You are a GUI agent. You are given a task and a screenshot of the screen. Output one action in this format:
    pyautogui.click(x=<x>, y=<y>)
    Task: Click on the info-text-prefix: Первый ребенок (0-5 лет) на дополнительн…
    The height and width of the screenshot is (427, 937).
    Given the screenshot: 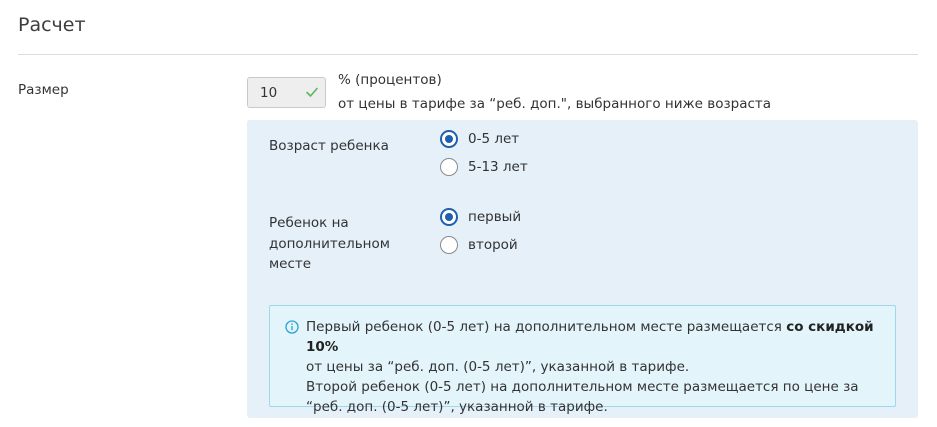 What is the action you would take?
    pyautogui.click(x=546, y=327)
    